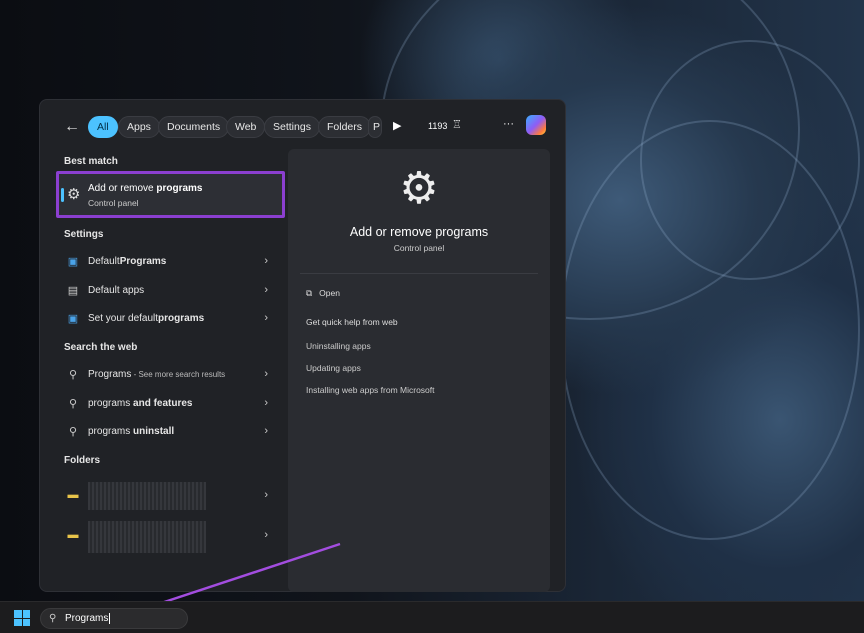  Describe the element at coordinates (230, 579) in the screenshot. I see `annotation-arrow` at that location.